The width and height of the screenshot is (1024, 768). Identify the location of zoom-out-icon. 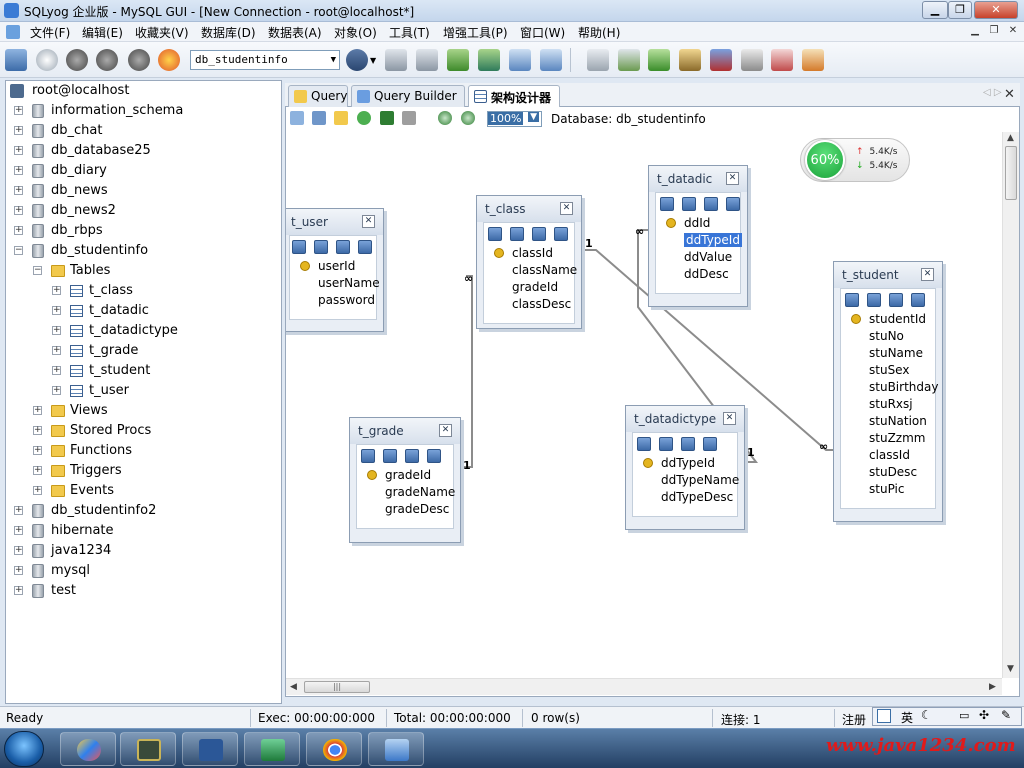
(468, 118).